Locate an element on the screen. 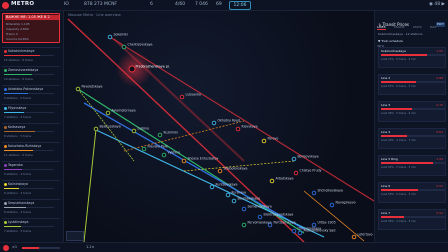 This screenshot has height=252, width=448. tab-stats: STATS is located at coordinates (417, 27).